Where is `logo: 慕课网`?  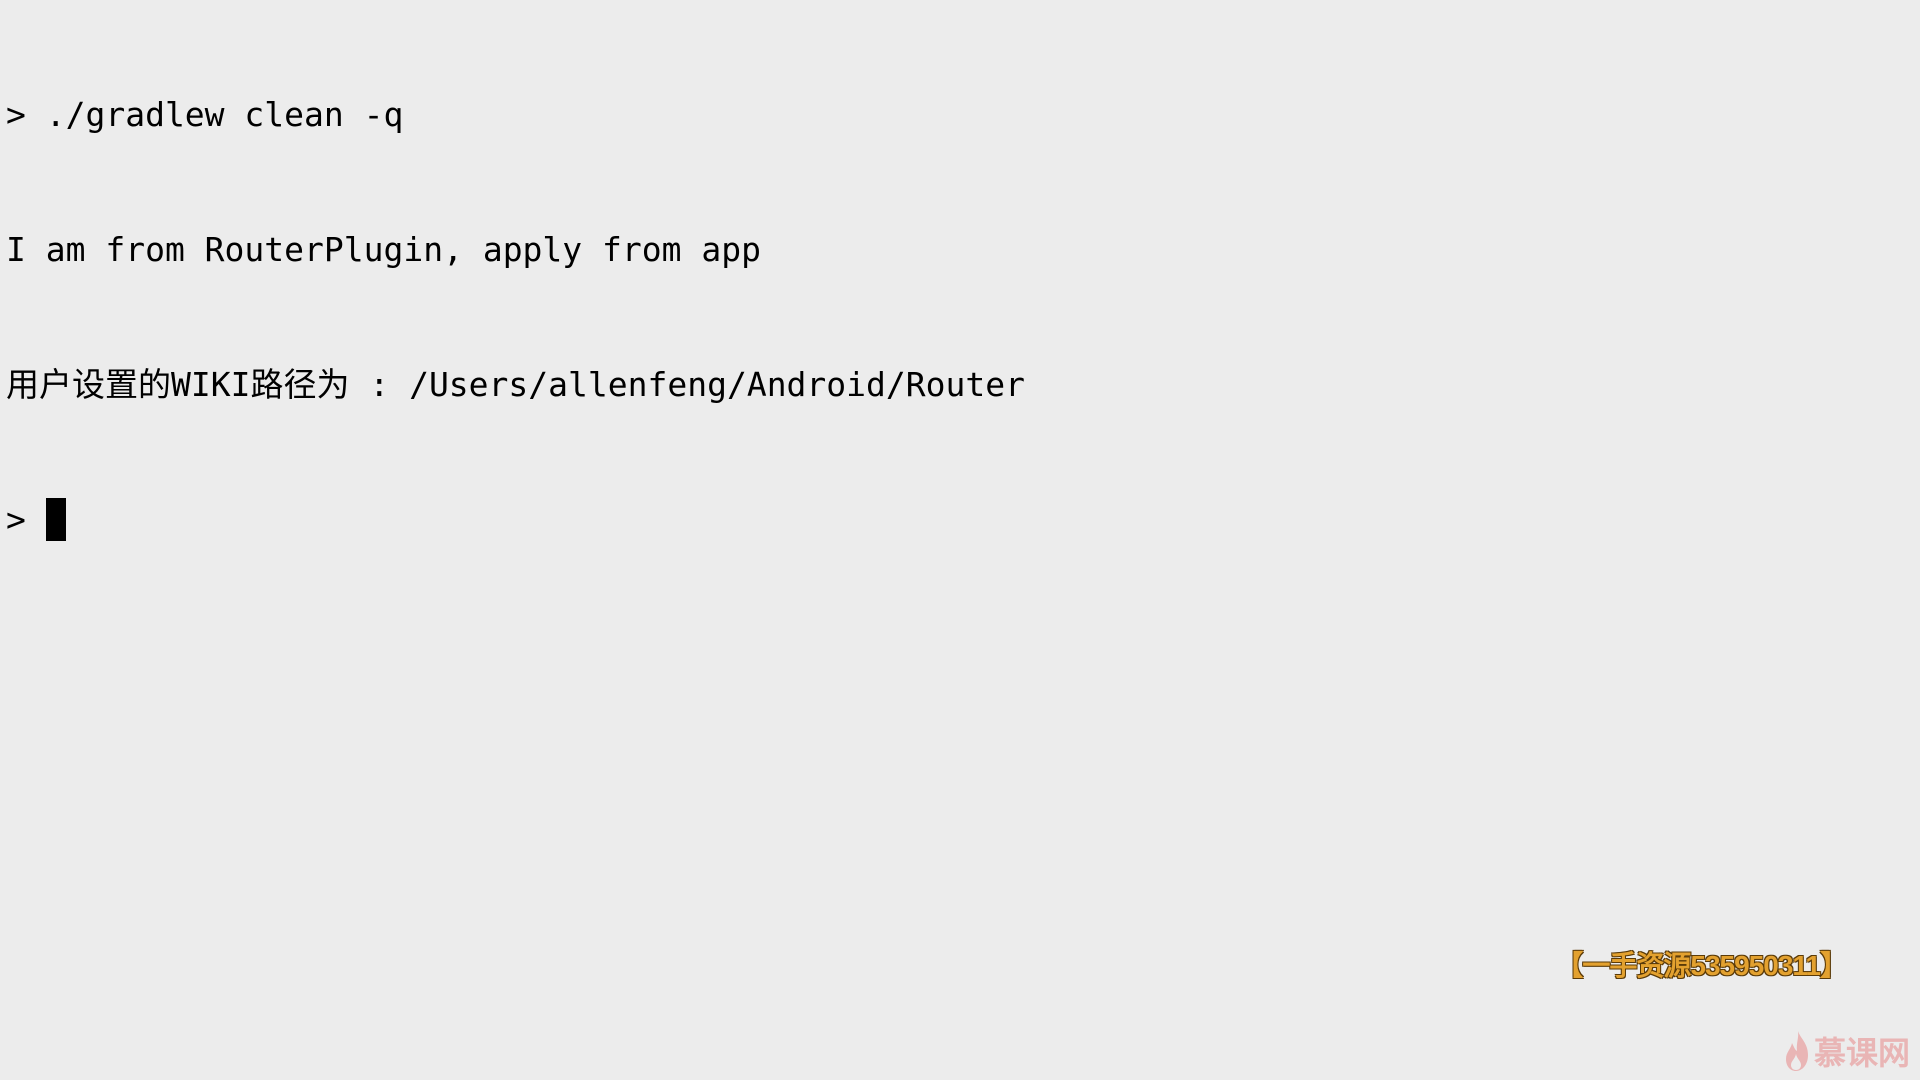
logo: 慕课网 is located at coordinates (1847, 1051).